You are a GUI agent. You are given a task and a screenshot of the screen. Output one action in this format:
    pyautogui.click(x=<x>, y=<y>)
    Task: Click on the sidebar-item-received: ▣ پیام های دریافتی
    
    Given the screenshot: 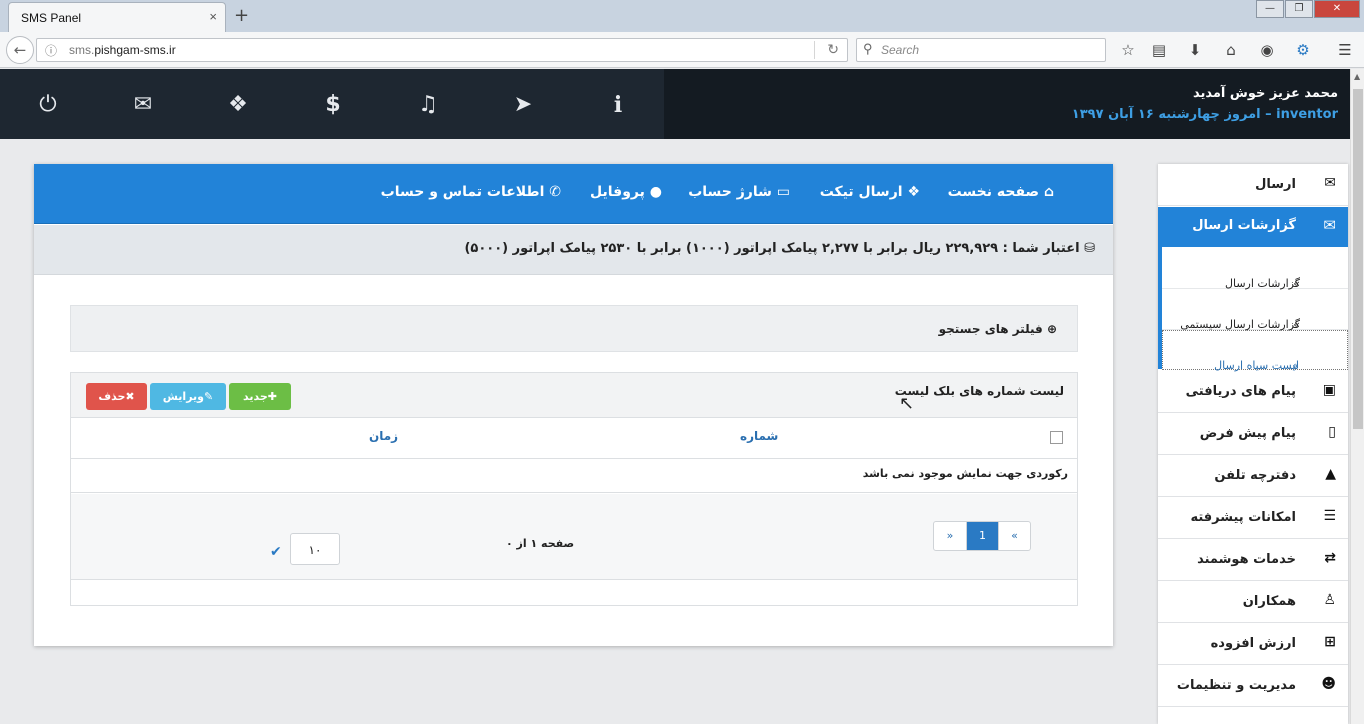 What is the action you would take?
    pyautogui.click(x=1253, y=392)
    